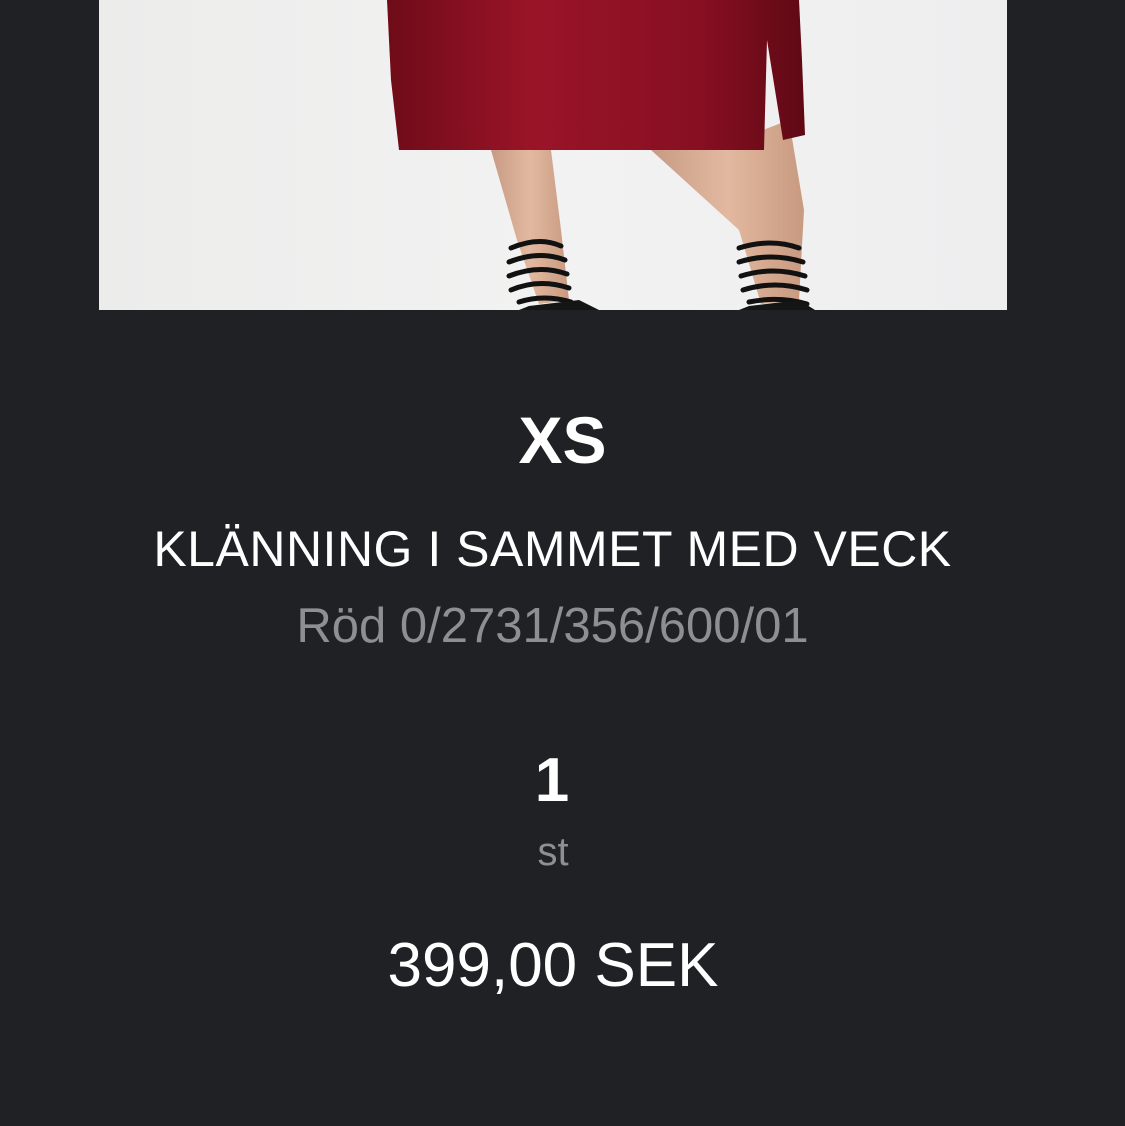  Describe the element at coordinates (562, 440) in the screenshot. I see `product-size: XS` at that location.